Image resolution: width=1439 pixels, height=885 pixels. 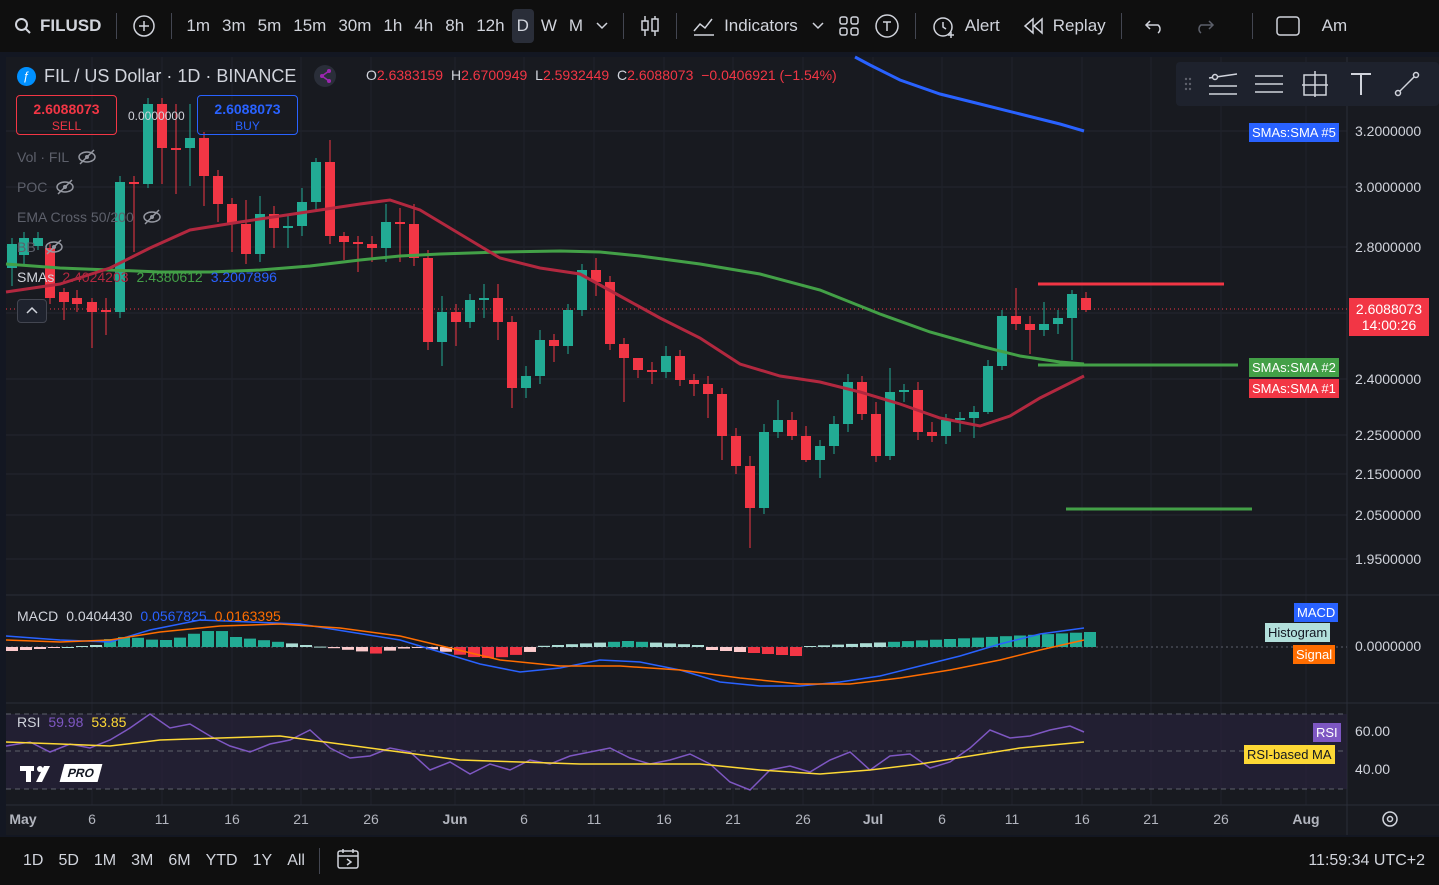 What do you see at coordinates (38, 616) in the screenshot?
I see `macd-label: MACD` at bounding box center [38, 616].